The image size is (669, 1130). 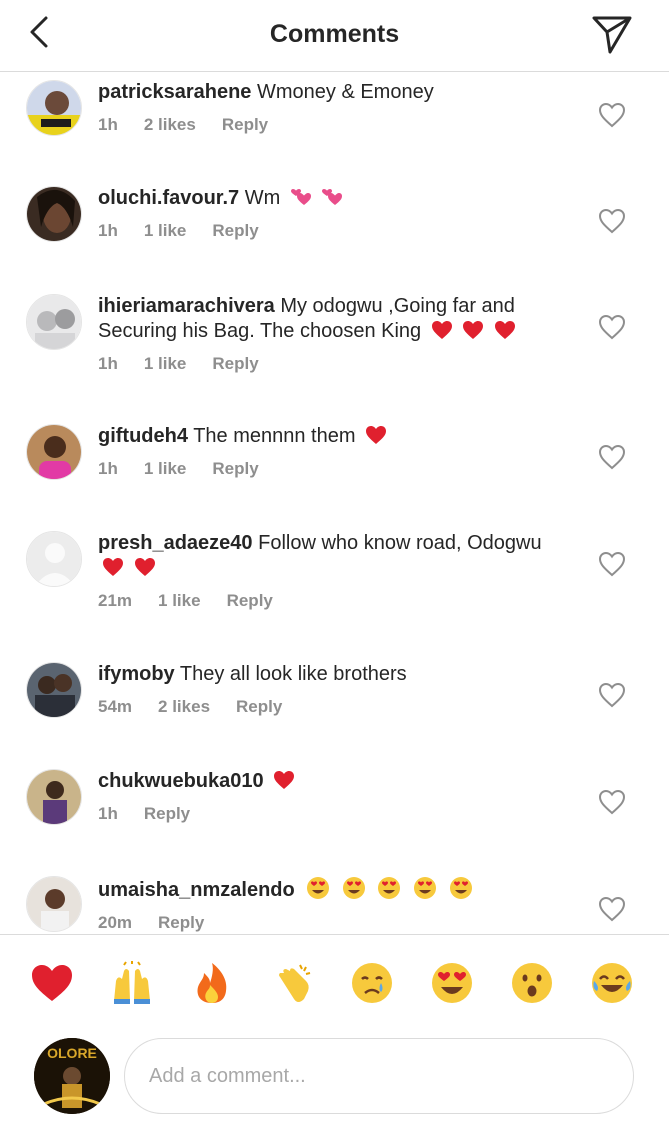 I want to click on current-user-avatar: OLORE, so click(x=72, y=1076).